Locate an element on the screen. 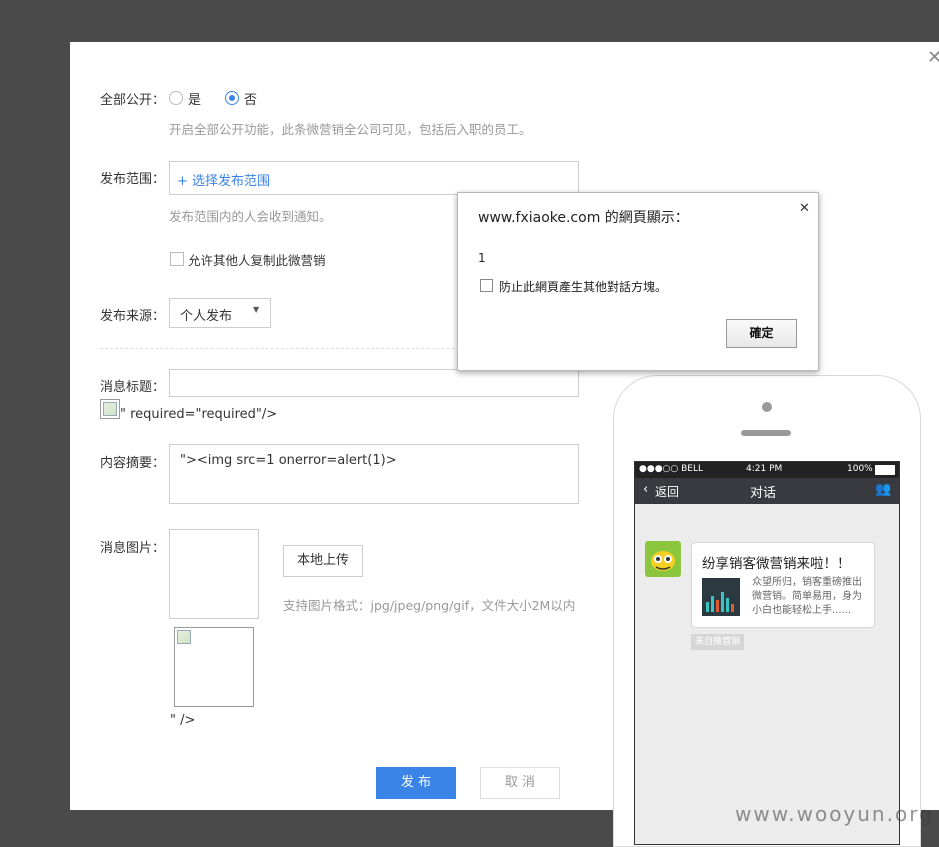 The height and width of the screenshot is (847, 939). bubble-thumbnail is located at coordinates (721, 597).